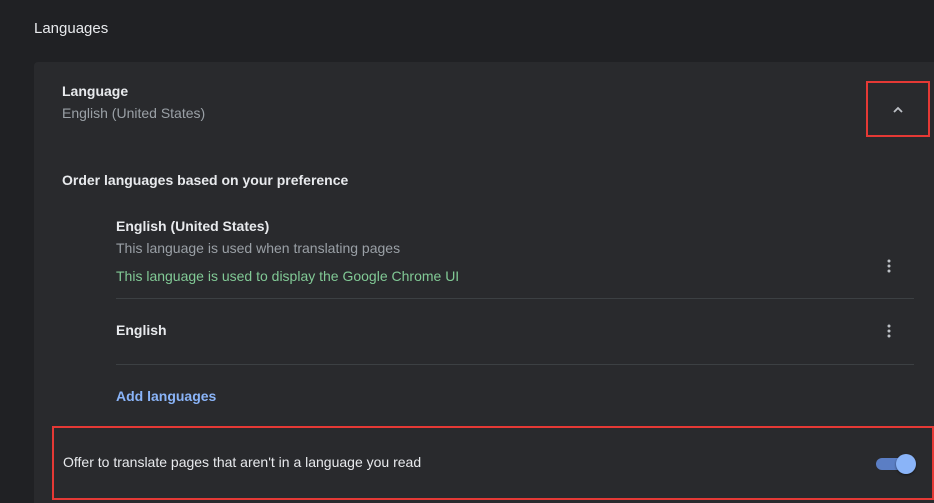 The width and height of the screenshot is (934, 503). I want to click on language-list-item: English, so click(515, 332).